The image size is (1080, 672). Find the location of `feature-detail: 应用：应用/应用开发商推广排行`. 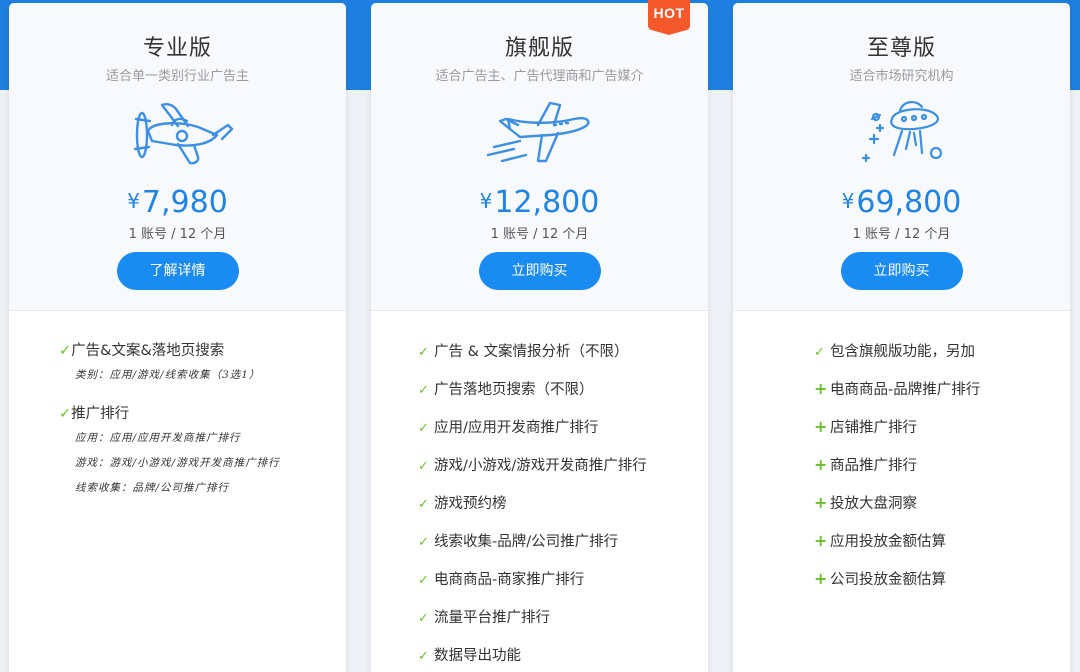

feature-detail: 应用：应用/应用开发商推广排行 is located at coordinates (158, 438).